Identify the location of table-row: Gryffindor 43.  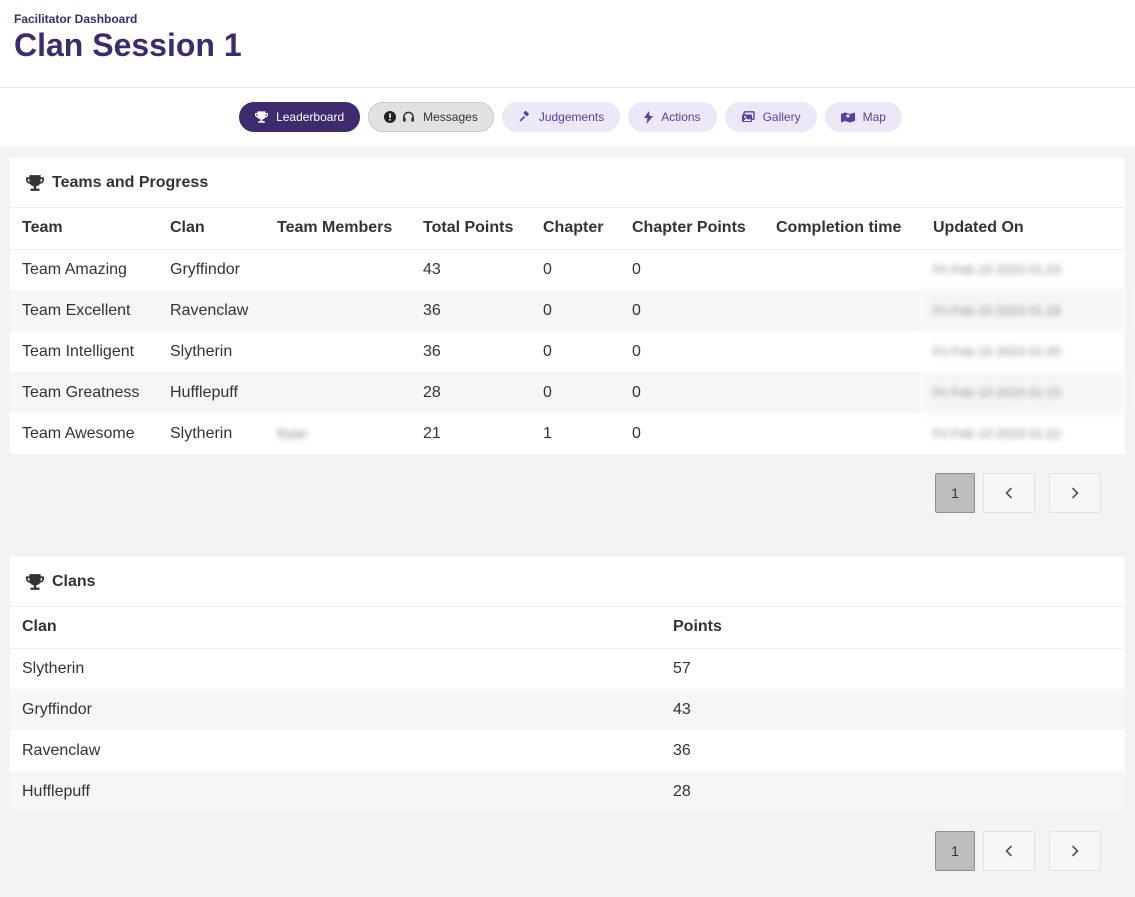
(567, 709).